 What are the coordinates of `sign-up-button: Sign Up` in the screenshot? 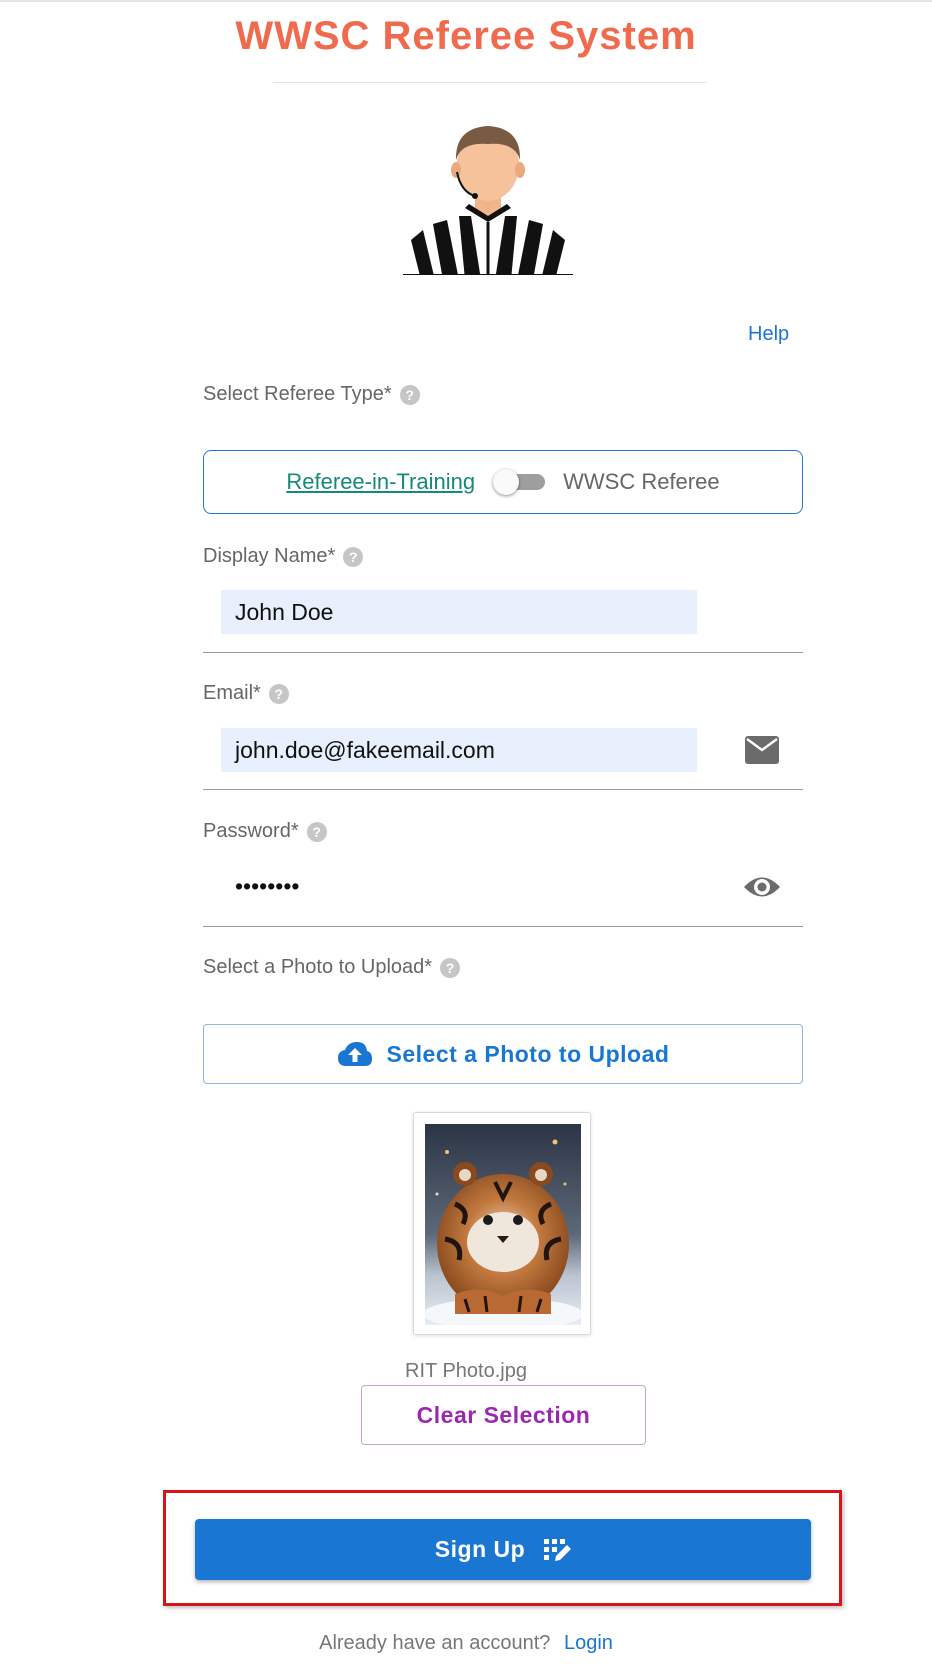 It's located at (503, 1549).